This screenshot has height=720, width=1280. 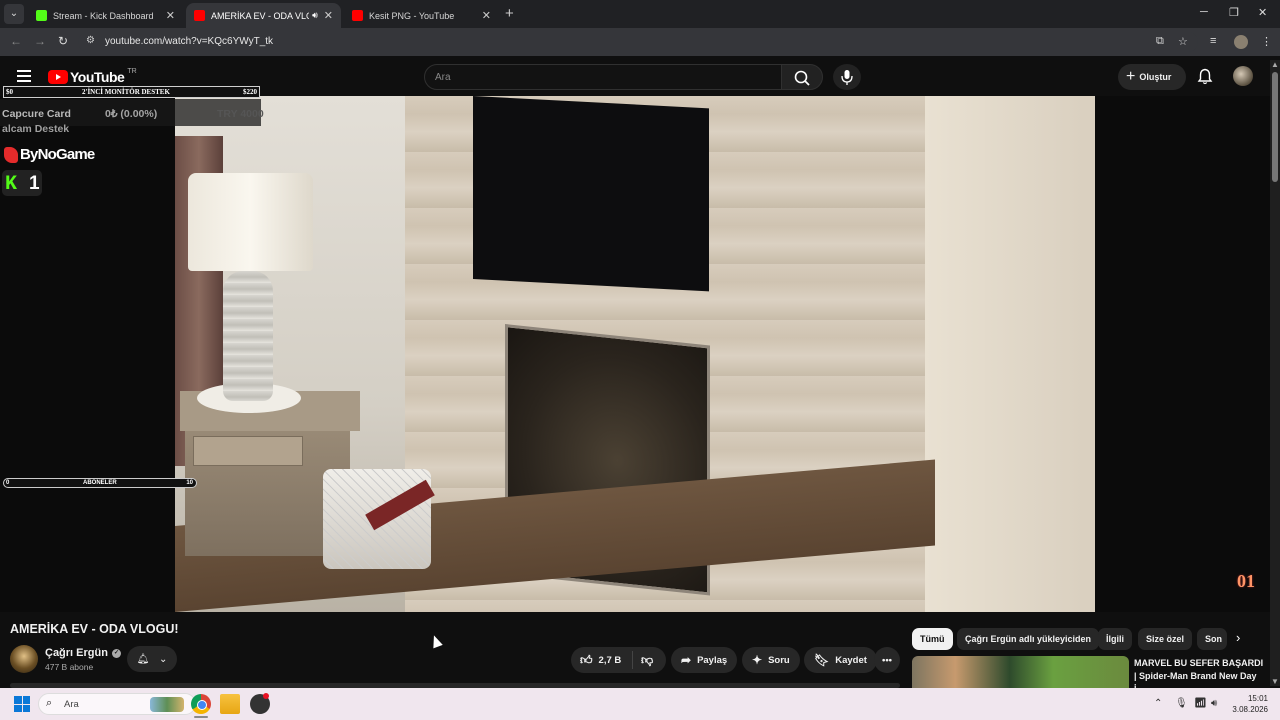 I want to click on recommendation-thumbnail, so click(x=1020, y=672).